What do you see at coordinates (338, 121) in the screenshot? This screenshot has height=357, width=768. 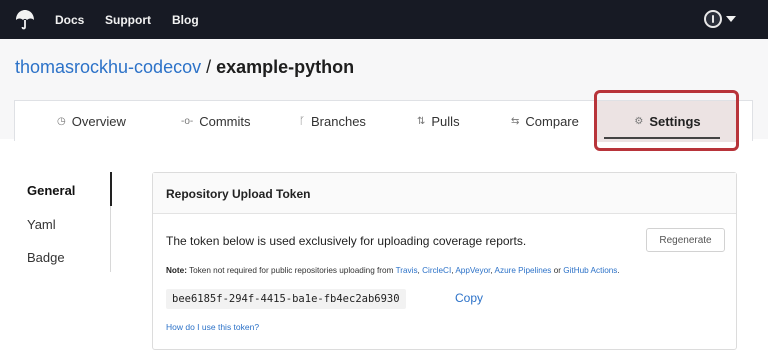 I see `tab-label: Branches` at bounding box center [338, 121].